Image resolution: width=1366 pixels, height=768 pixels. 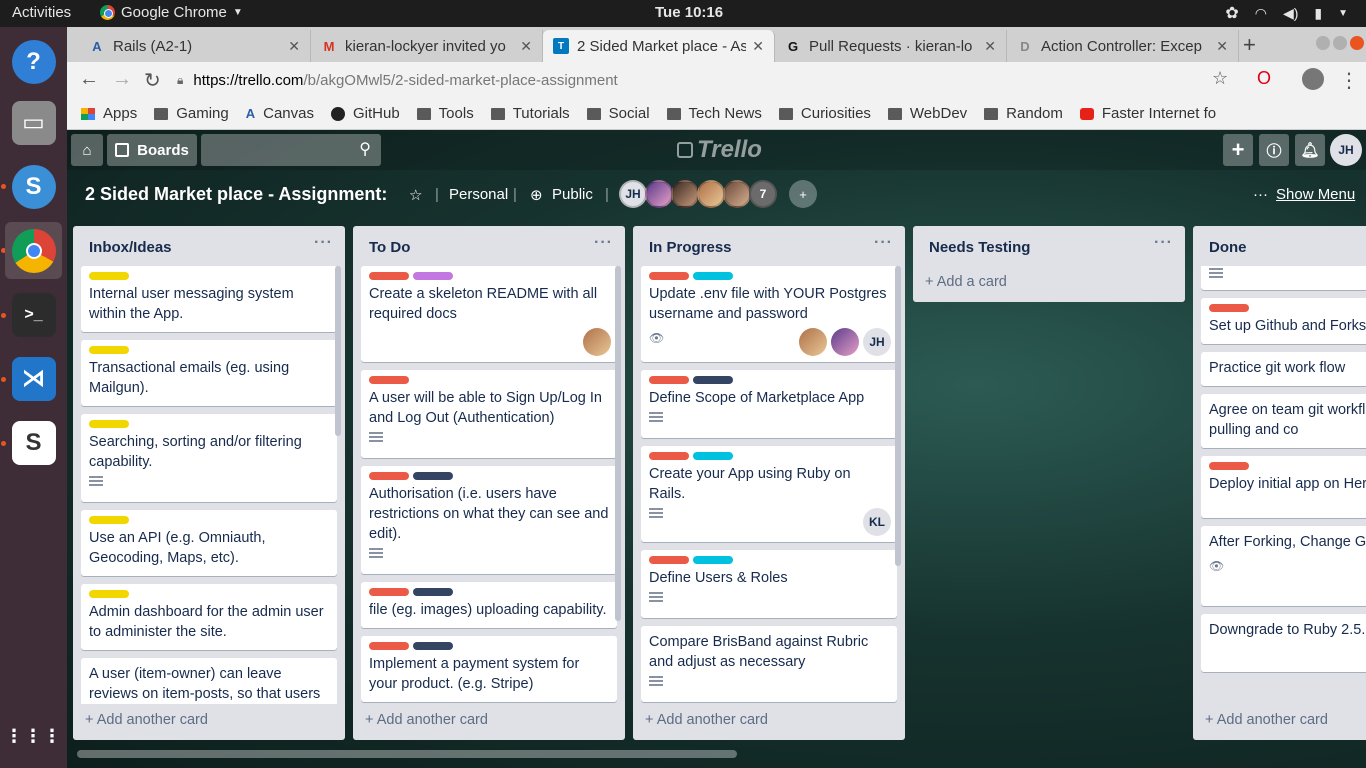 What do you see at coordinates (877, 522) in the screenshot?
I see `member-avatar: KL` at bounding box center [877, 522].